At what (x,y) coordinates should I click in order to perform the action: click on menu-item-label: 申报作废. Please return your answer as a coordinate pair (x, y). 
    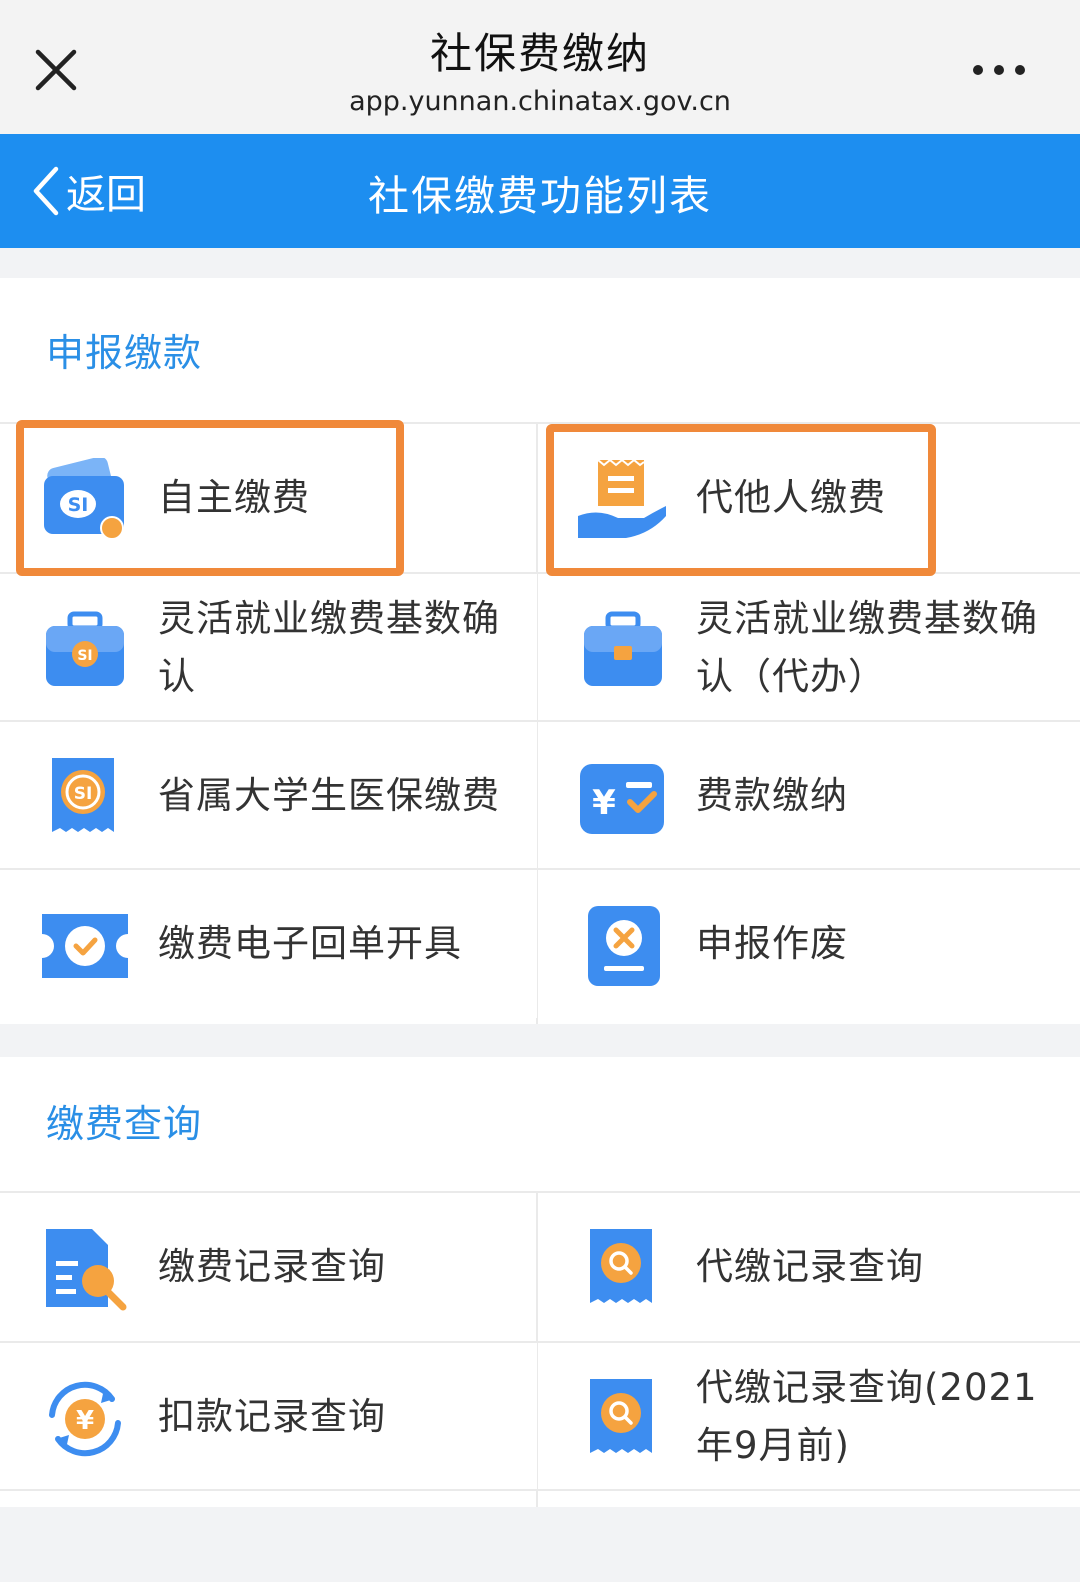
    Looking at the image, I should click on (772, 943).